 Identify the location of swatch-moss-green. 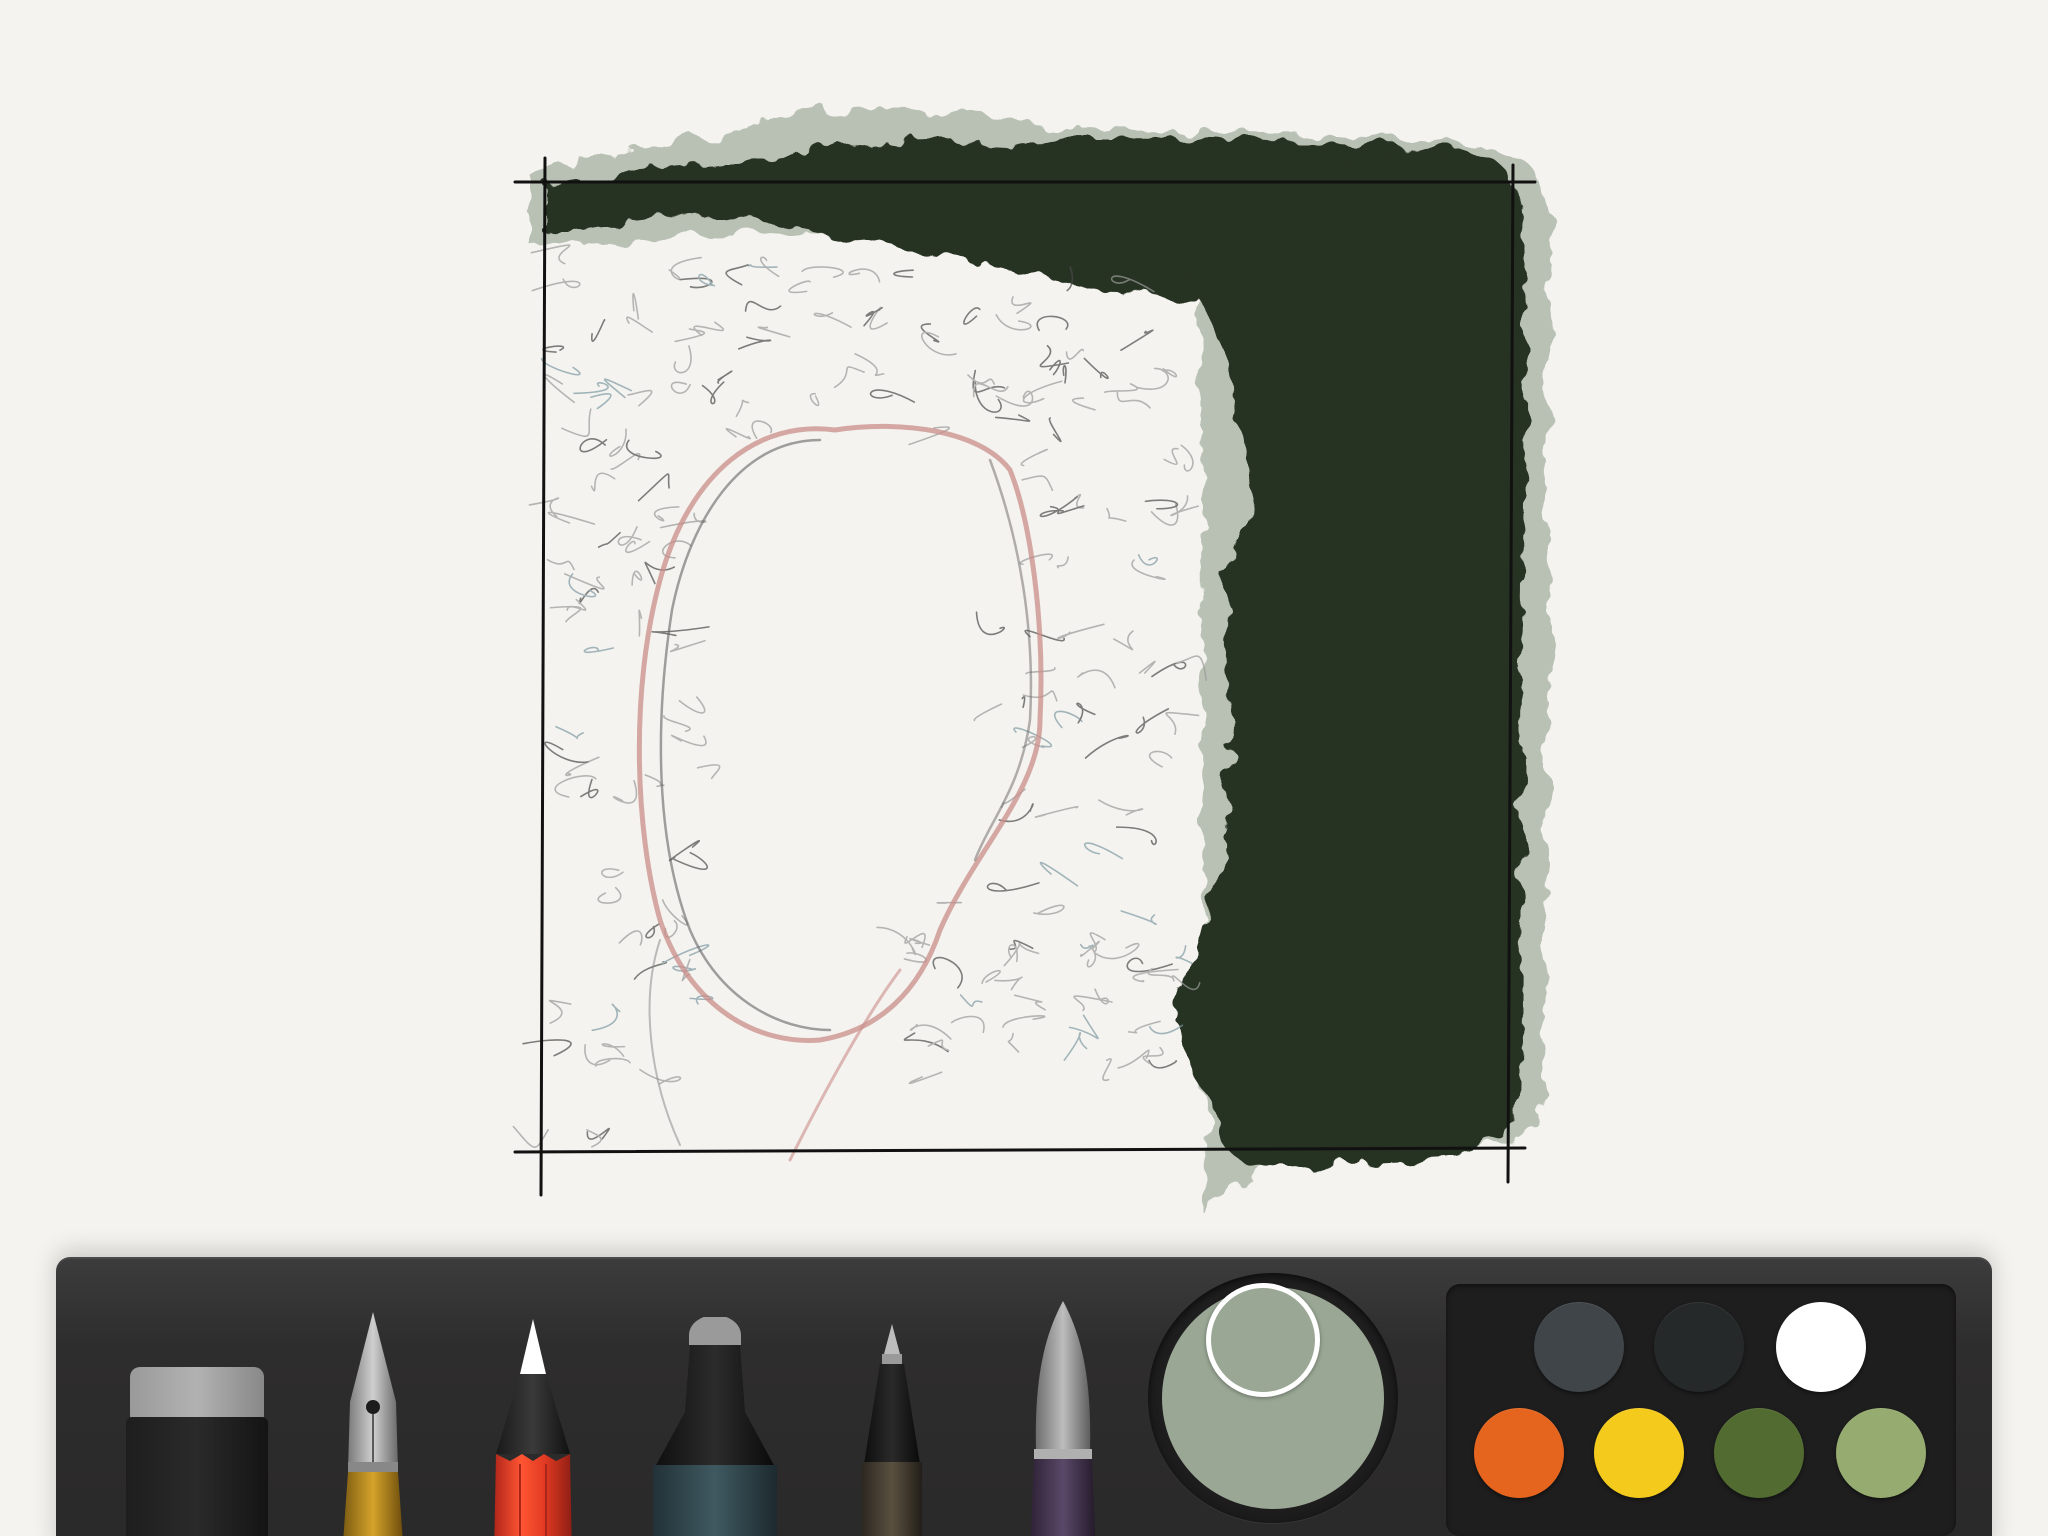
(1759, 1453).